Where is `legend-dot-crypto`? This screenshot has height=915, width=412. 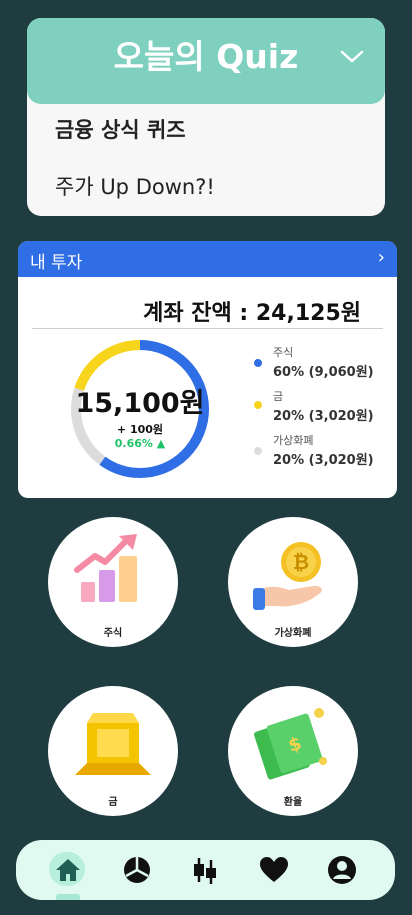
legend-dot-crypto is located at coordinates (258, 451).